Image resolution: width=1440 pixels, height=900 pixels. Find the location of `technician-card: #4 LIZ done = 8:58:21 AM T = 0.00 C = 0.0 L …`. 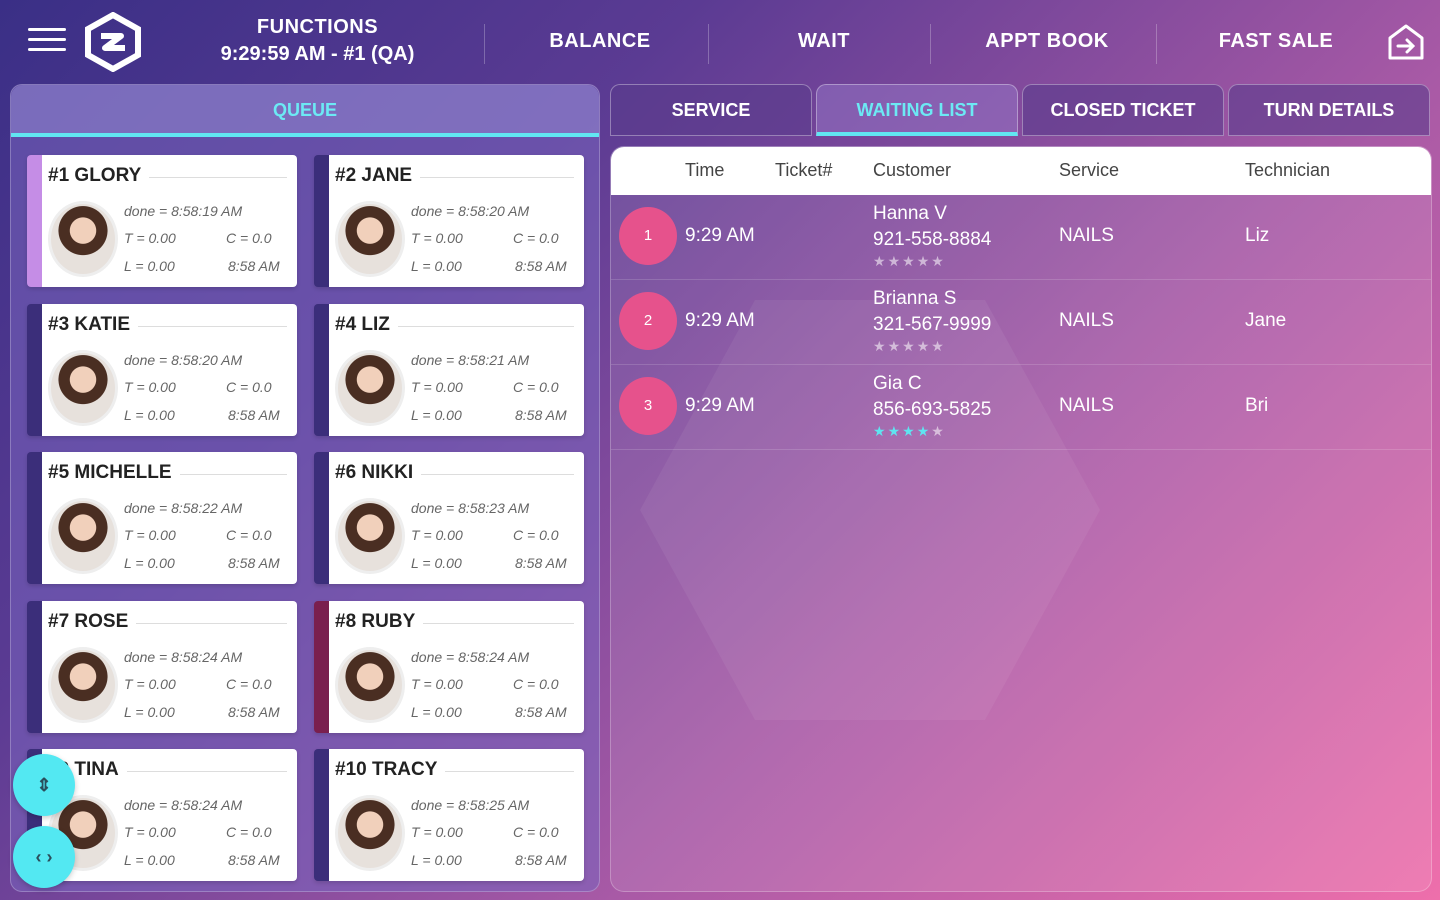

technician-card: #4 LIZ done = 8:58:21 AM T = 0.00 C = 0.0 L … is located at coordinates (449, 369).